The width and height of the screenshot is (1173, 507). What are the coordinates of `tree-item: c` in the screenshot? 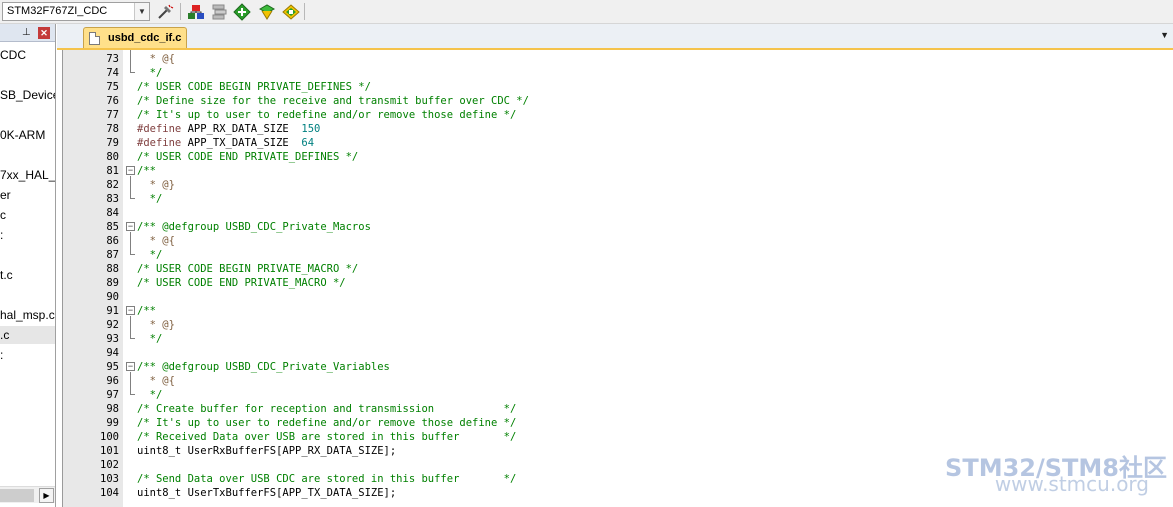 It's located at (3, 215).